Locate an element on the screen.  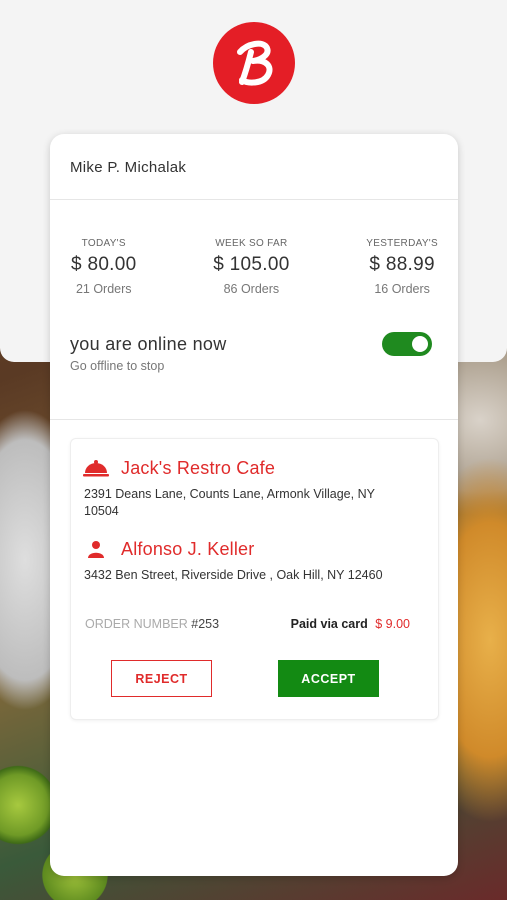
stat-amount: $ 88.99 is located at coordinates (402, 264).